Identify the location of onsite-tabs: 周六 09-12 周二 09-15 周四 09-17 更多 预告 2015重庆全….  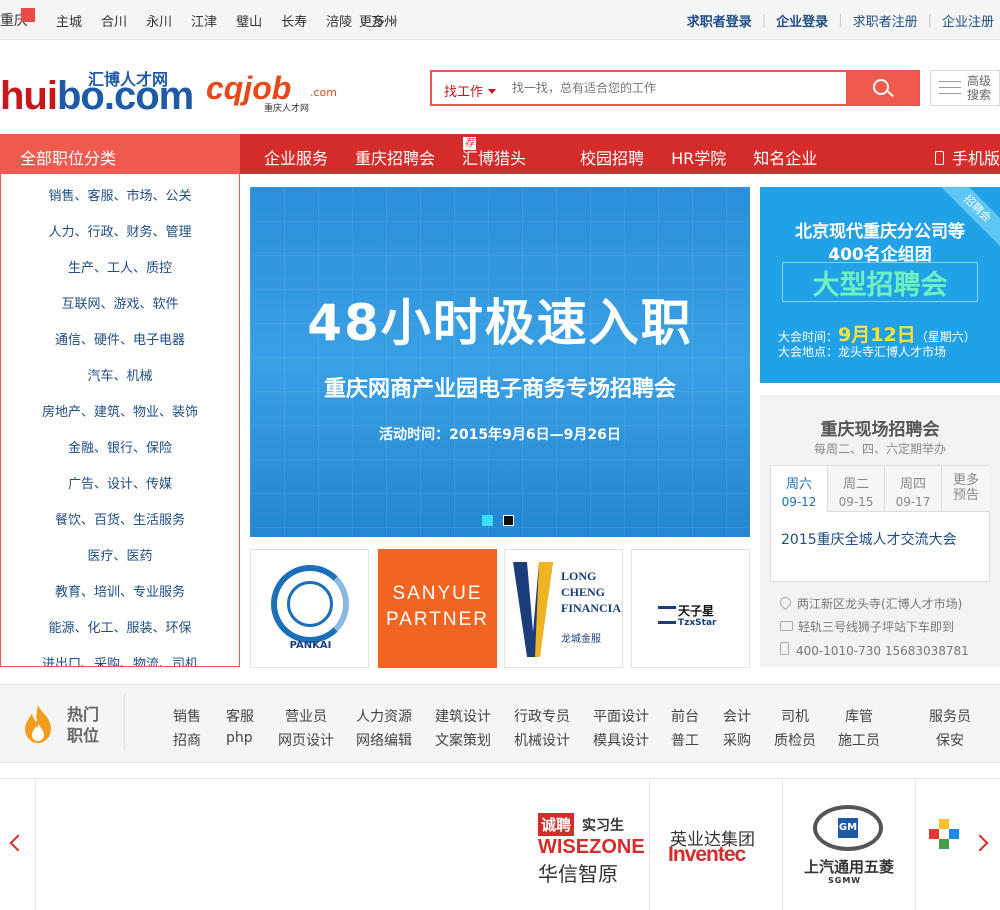
(880, 523).